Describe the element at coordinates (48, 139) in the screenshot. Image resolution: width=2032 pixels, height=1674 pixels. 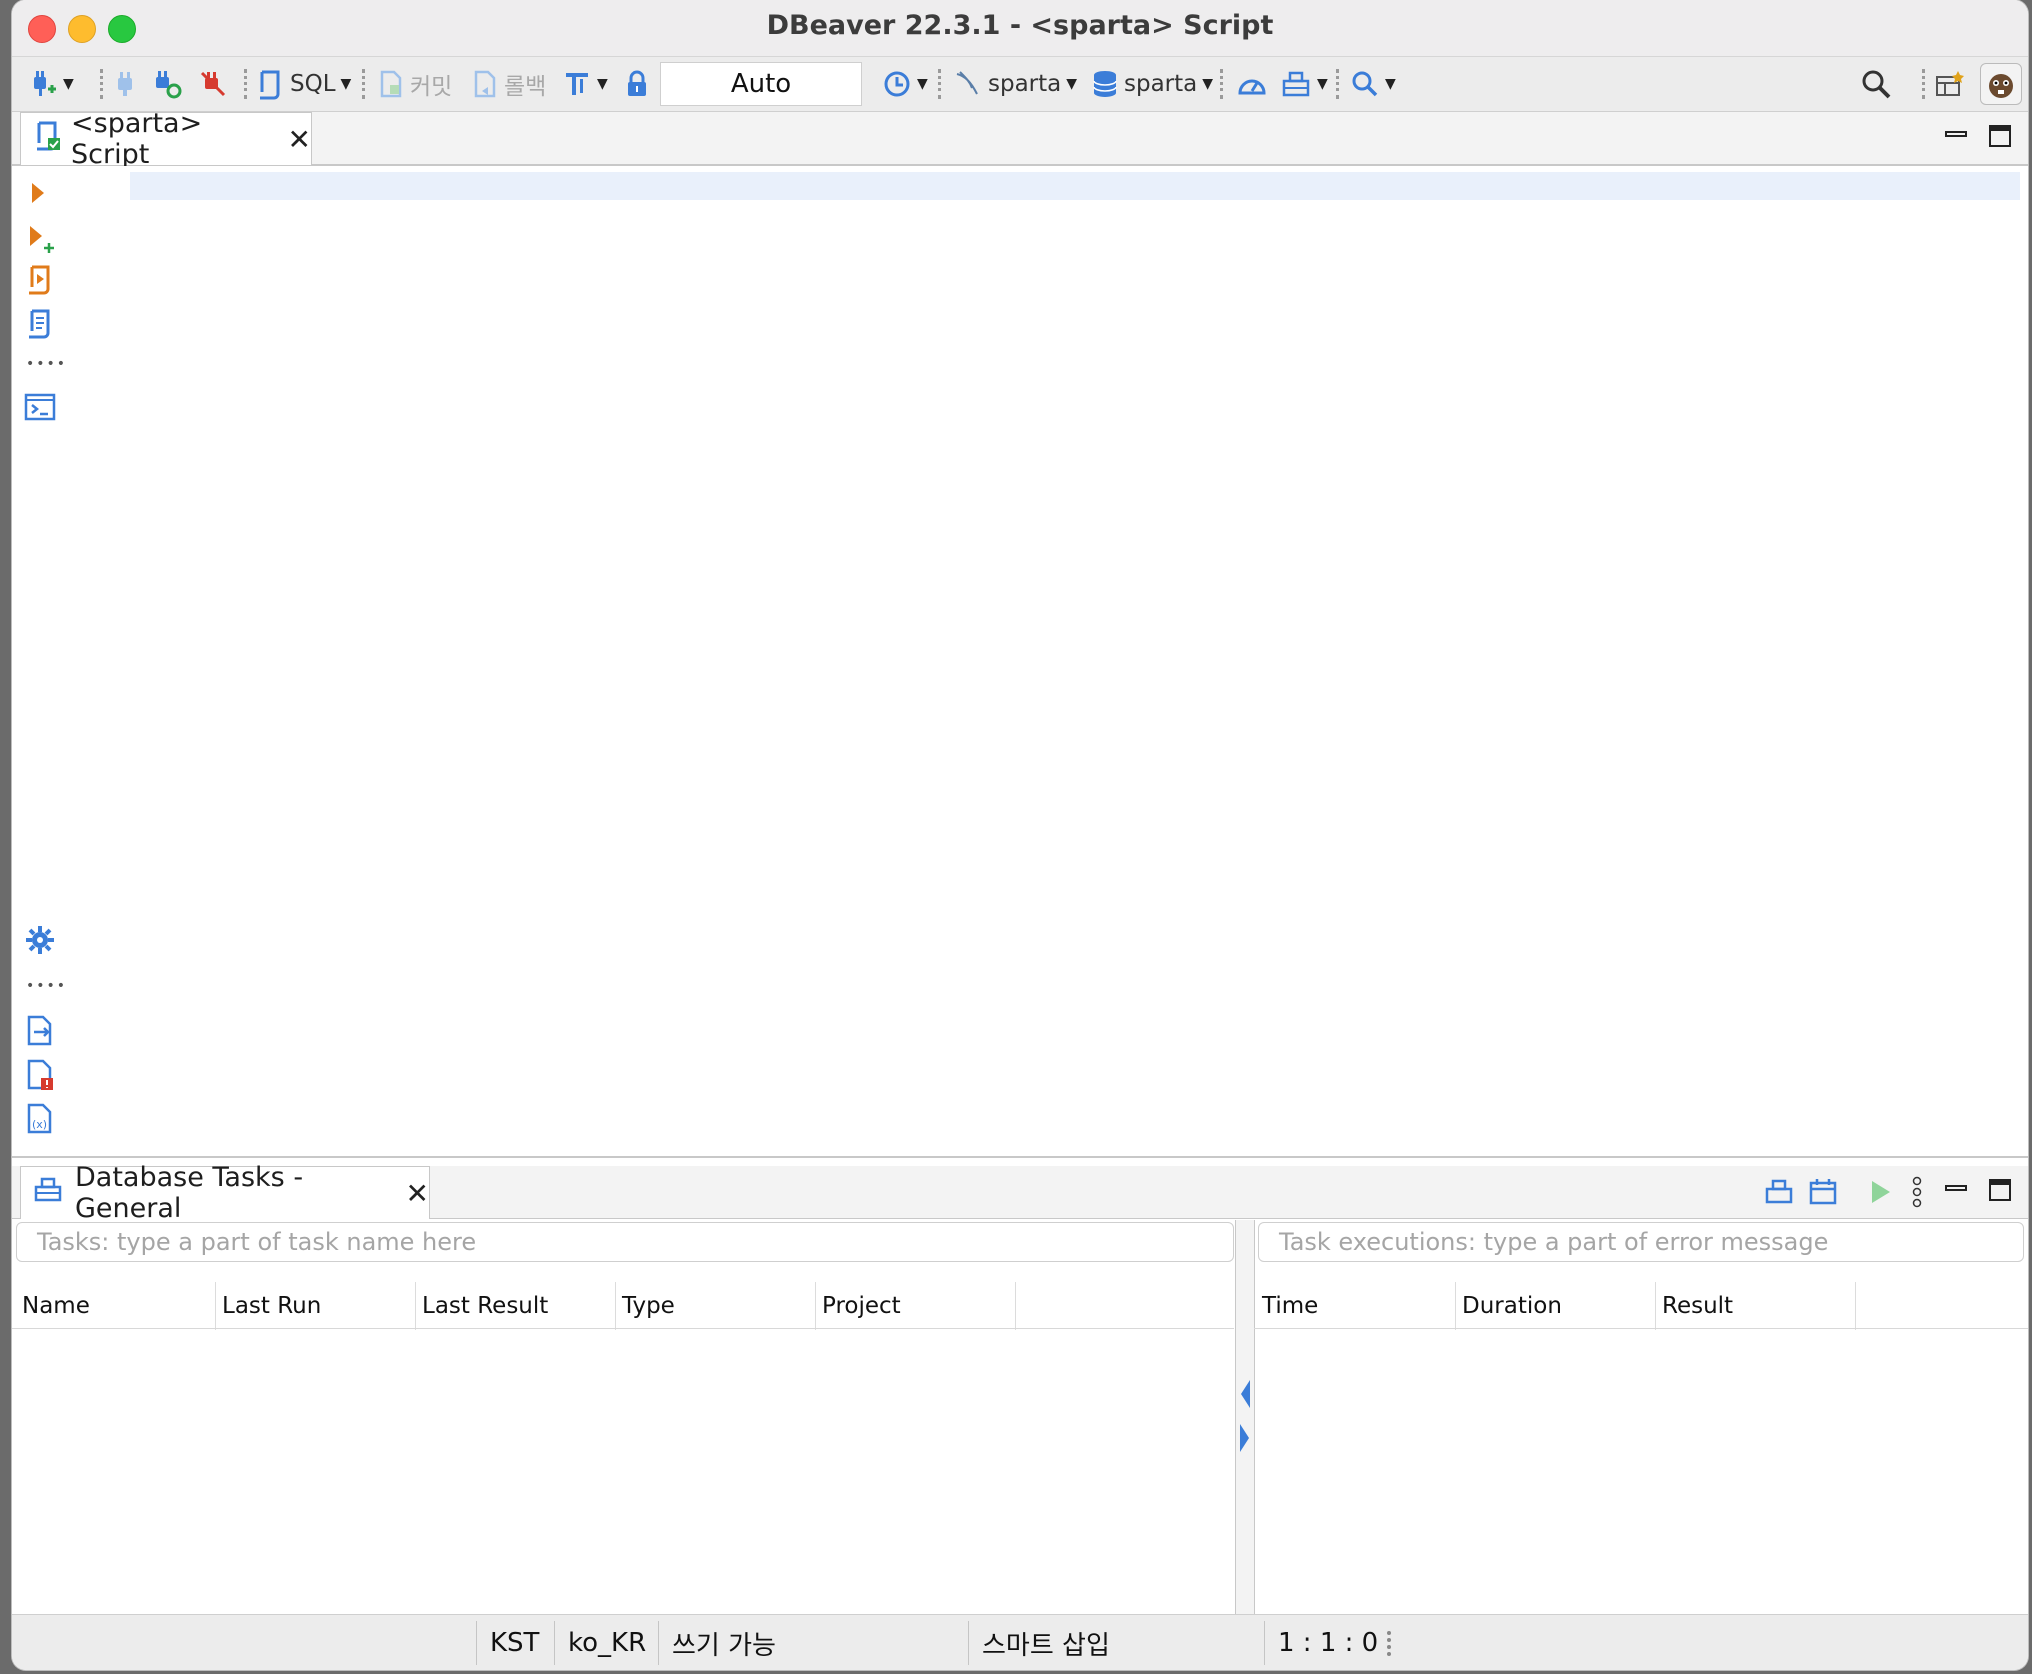
I see `sql-script-icon` at that location.